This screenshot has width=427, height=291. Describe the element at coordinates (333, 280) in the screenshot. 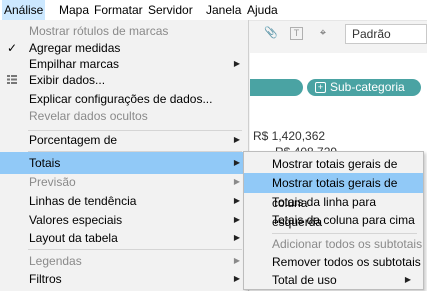

I see `submenu-item-total-using: Total de uso ▶` at that location.